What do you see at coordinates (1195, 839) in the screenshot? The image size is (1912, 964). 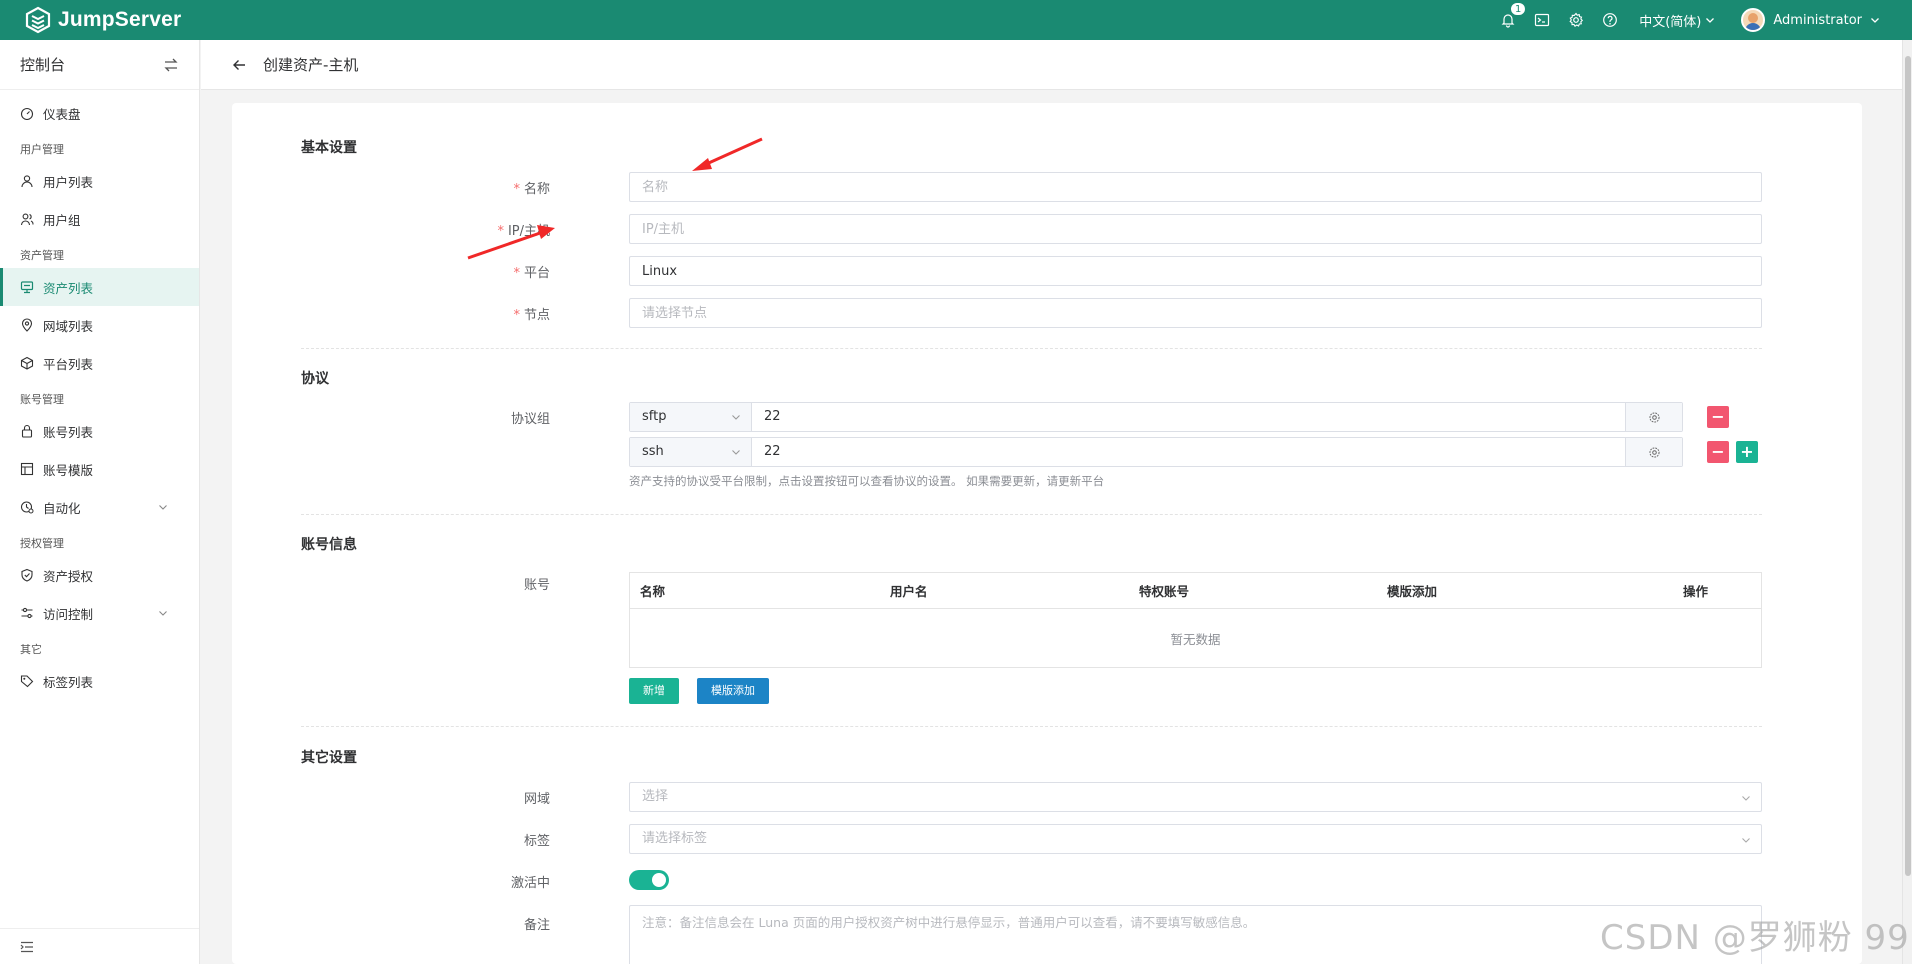 I see `labels-select: 请选择标签` at bounding box center [1195, 839].